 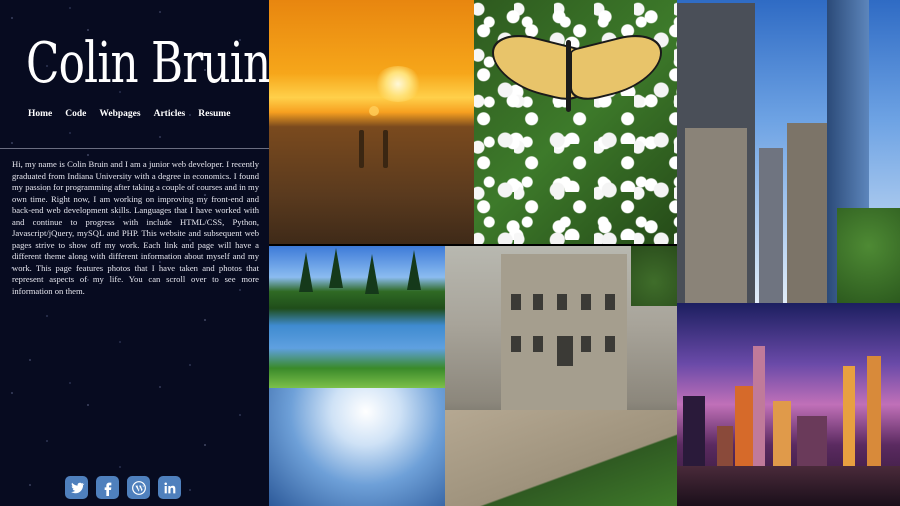 What do you see at coordinates (565, 351) in the screenshot?
I see `archway-shape` at bounding box center [565, 351].